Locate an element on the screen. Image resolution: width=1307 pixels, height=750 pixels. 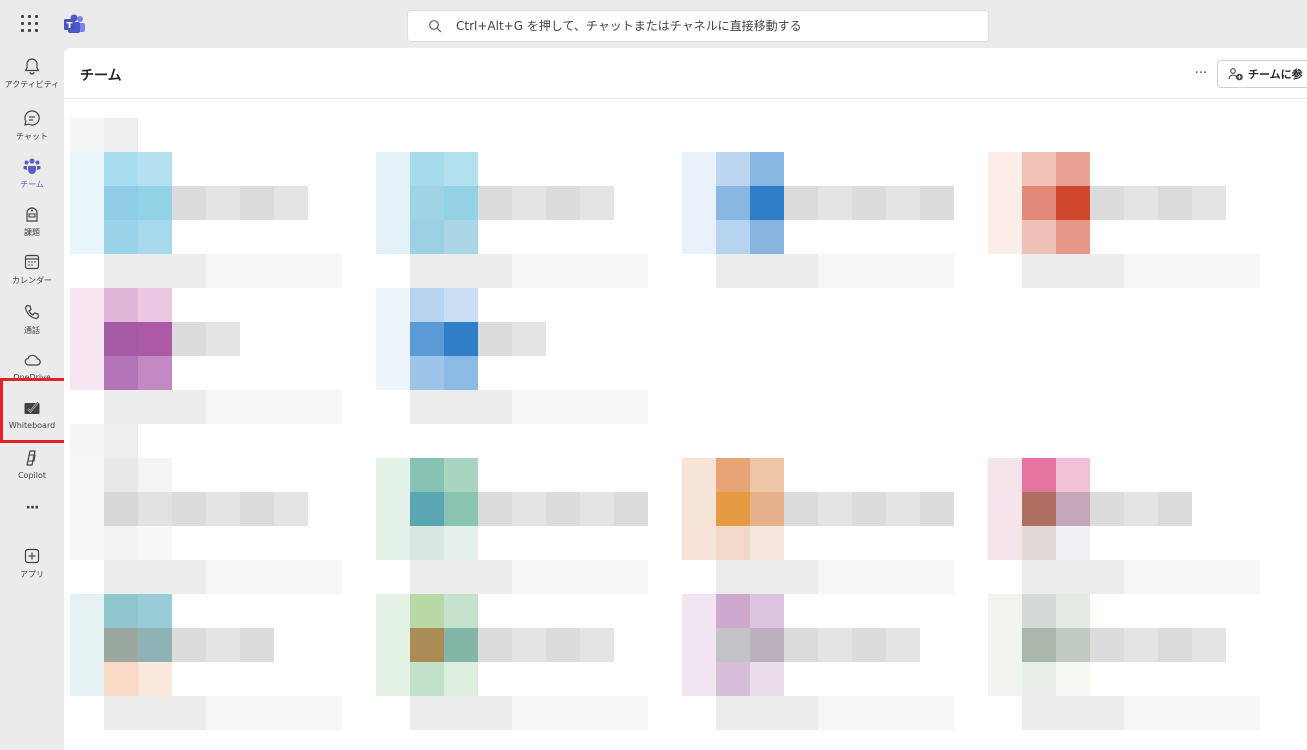
search-box is located at coordinates (698, 26).